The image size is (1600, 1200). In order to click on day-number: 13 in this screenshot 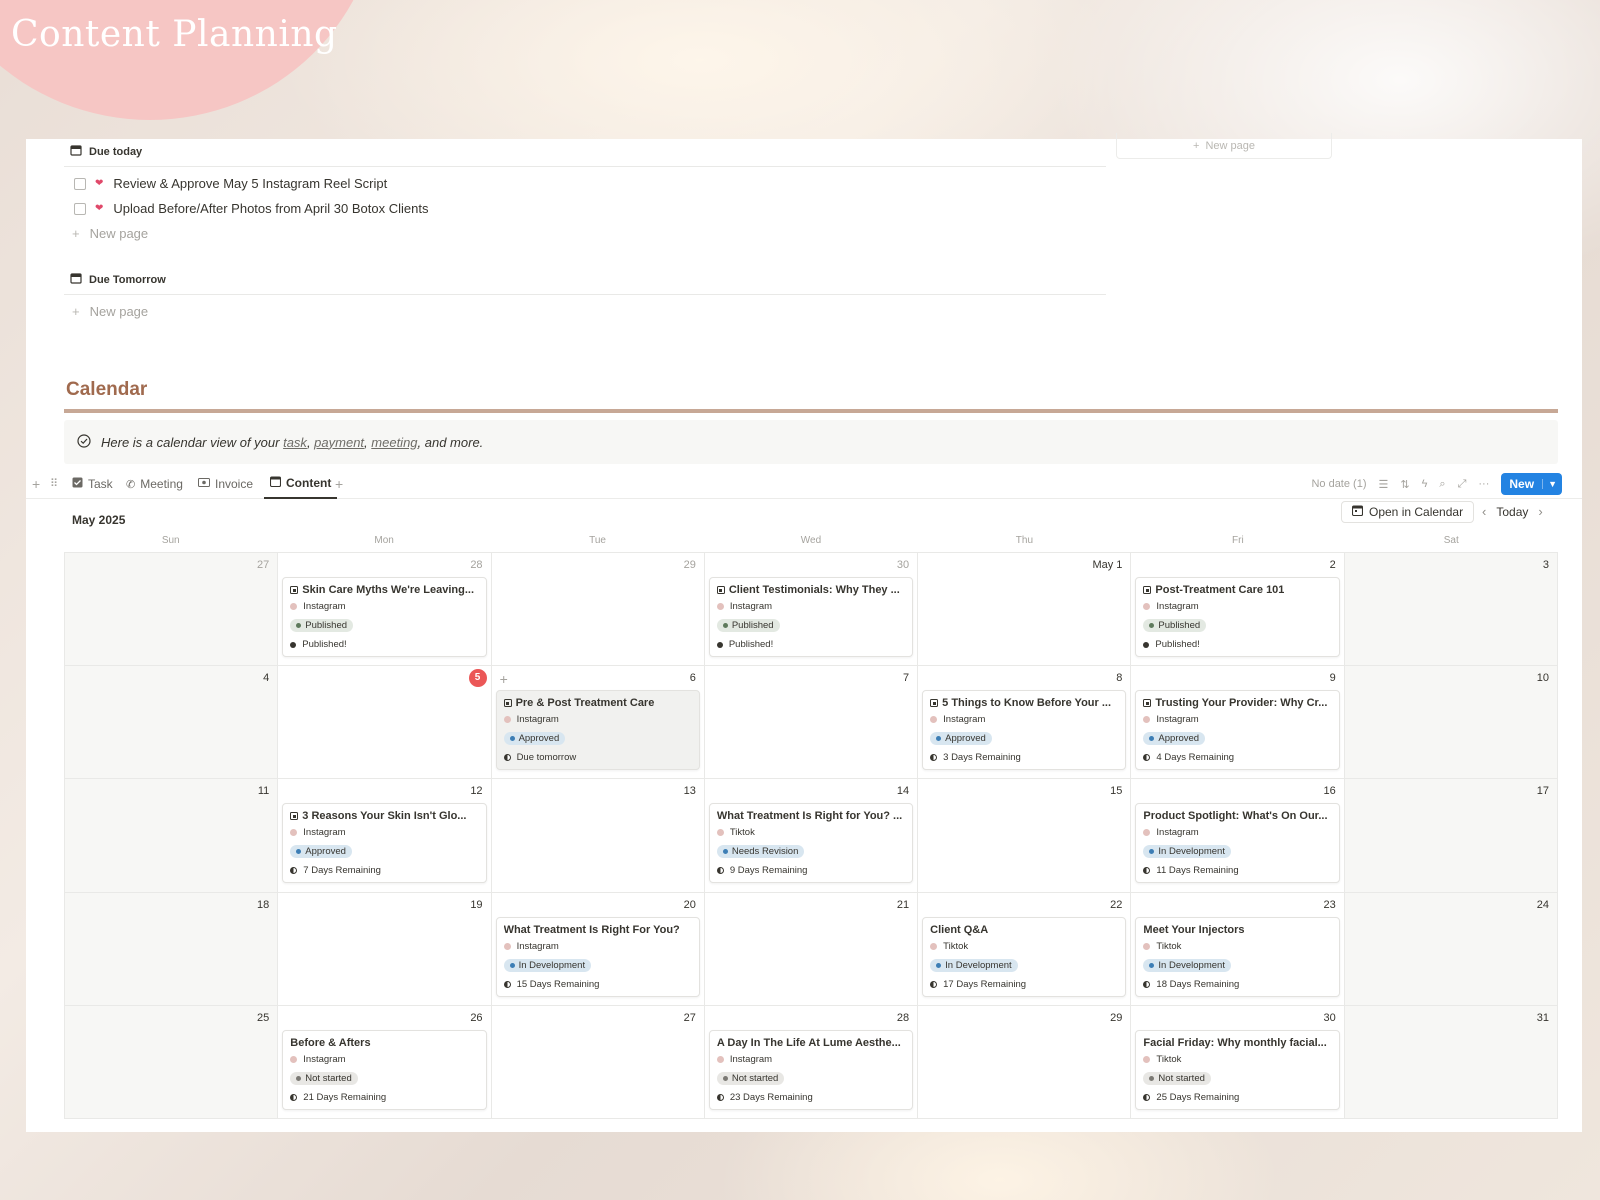, I will do `click(689, 791)`.